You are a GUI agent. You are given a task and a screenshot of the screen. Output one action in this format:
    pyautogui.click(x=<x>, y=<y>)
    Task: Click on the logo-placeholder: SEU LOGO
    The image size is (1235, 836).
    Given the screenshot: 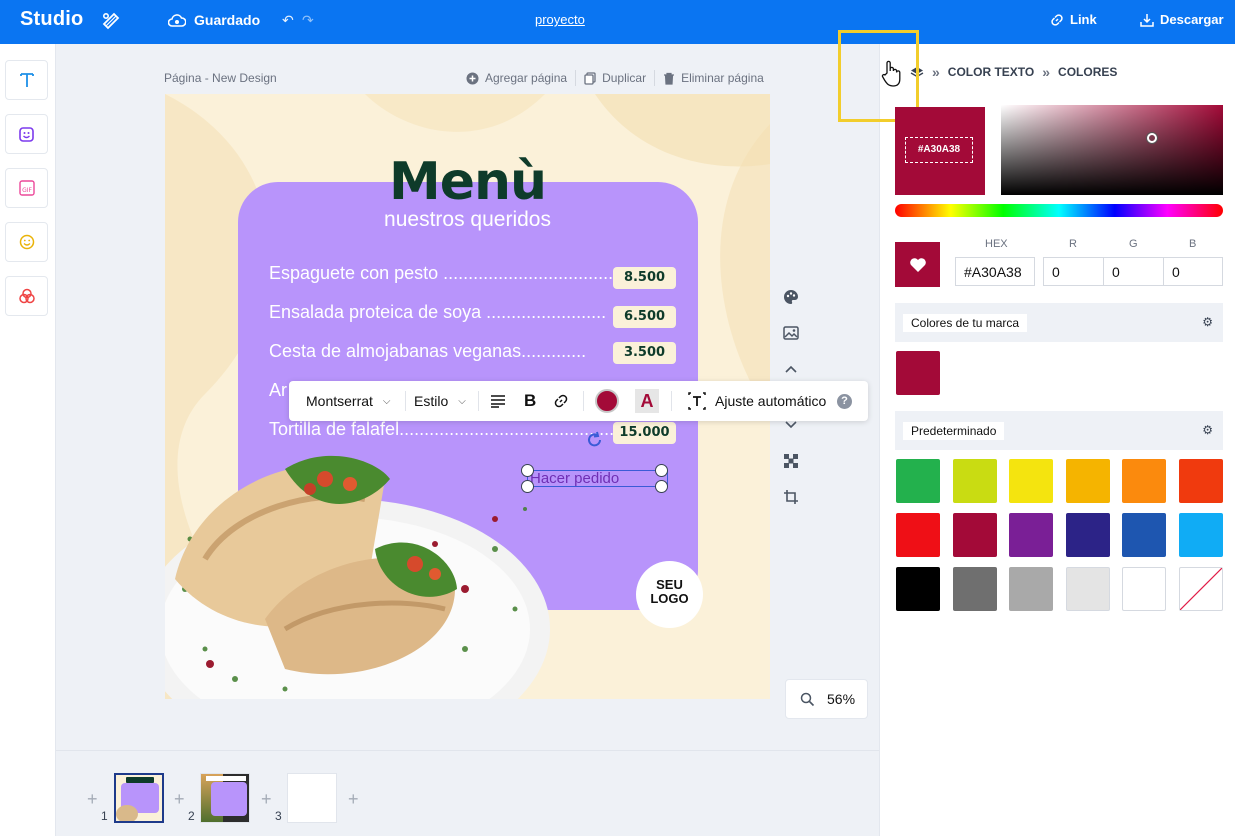 What is the action you would take?
    pyautogui.click(x=669, y=594)
    